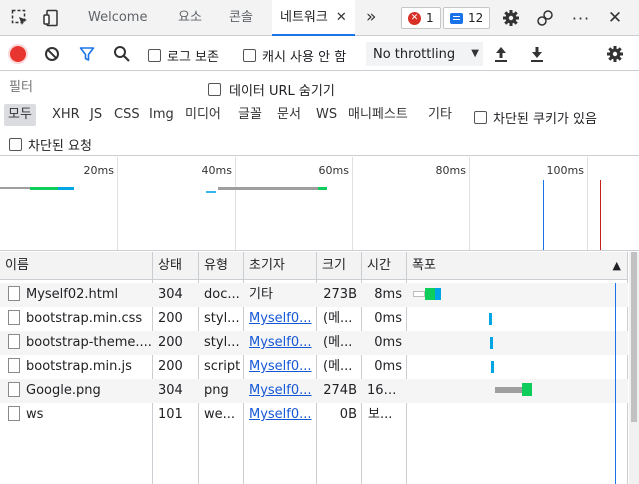 This screenshot has height=484, width=639. I want to click on filter-type-font: 글꼴, so click(250, 115).